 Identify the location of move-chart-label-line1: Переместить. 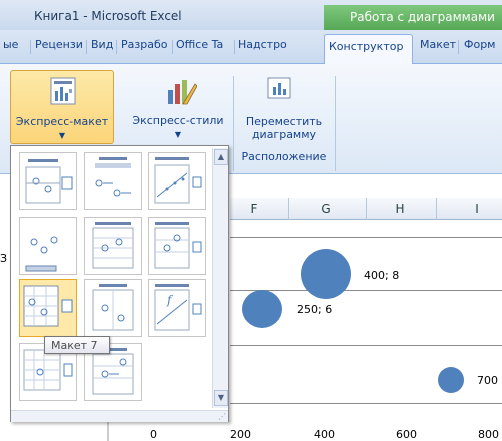
(284, 121).